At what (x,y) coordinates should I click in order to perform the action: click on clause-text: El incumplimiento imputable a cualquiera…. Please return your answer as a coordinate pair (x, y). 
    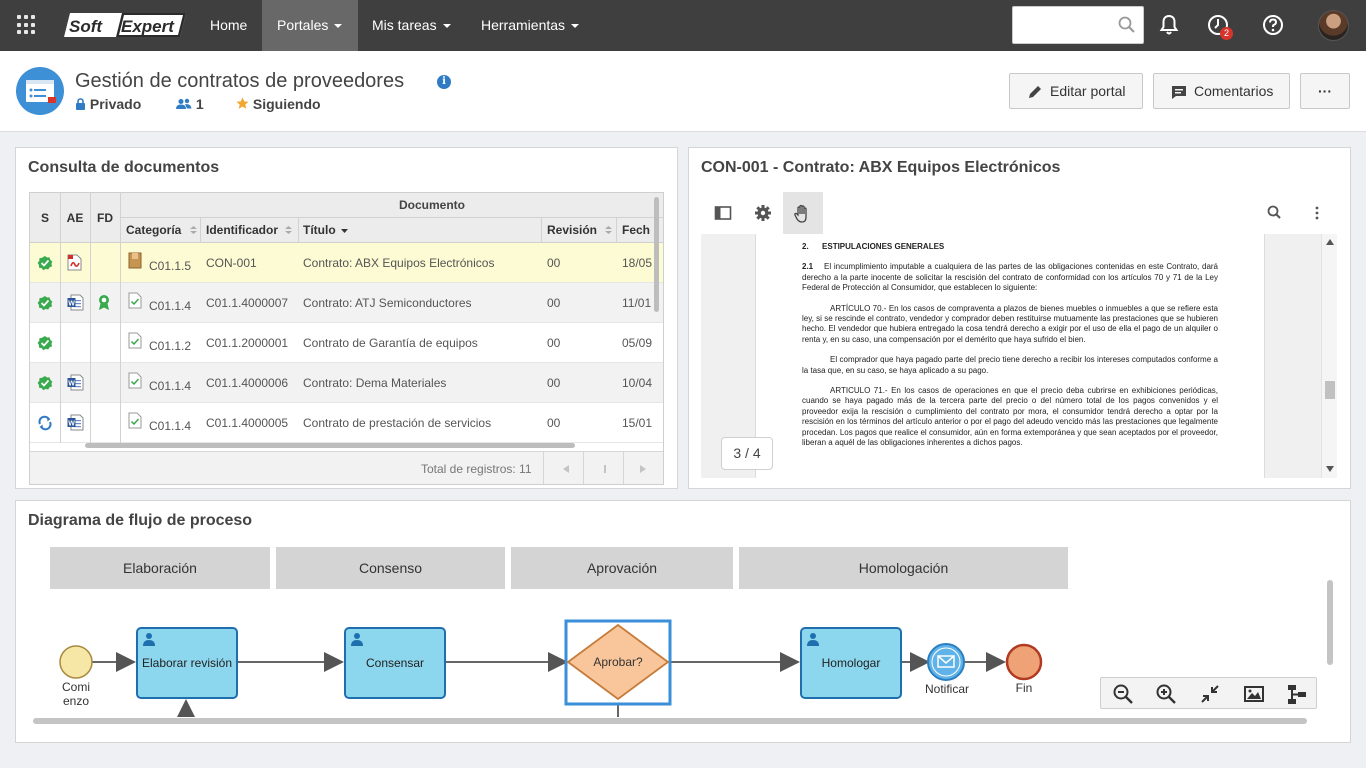
    Looking at the image, I should click on (1010, 277).